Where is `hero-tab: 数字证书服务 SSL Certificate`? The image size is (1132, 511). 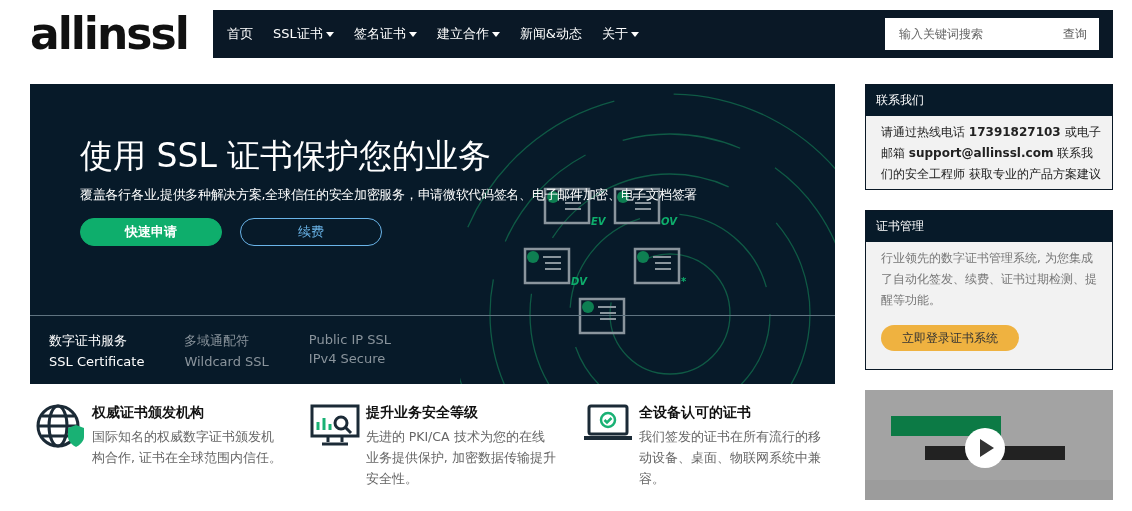
hero-tab: 数字证书服务 SSL Certificate is located at coordinates (97, 350).